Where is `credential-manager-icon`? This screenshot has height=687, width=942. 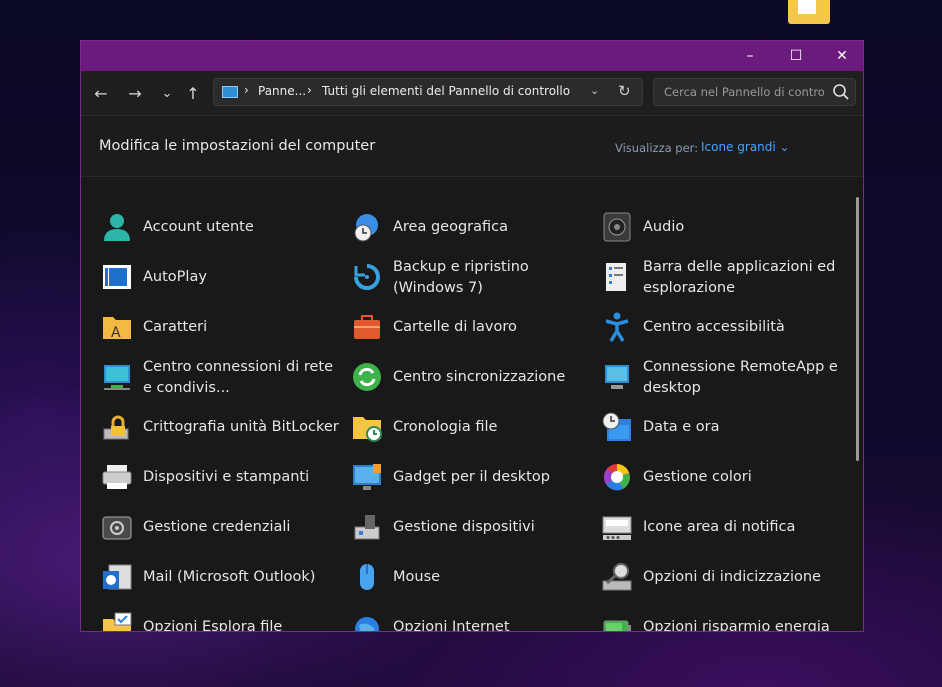
credential-manager-icon is located at coordinates (117, 528).